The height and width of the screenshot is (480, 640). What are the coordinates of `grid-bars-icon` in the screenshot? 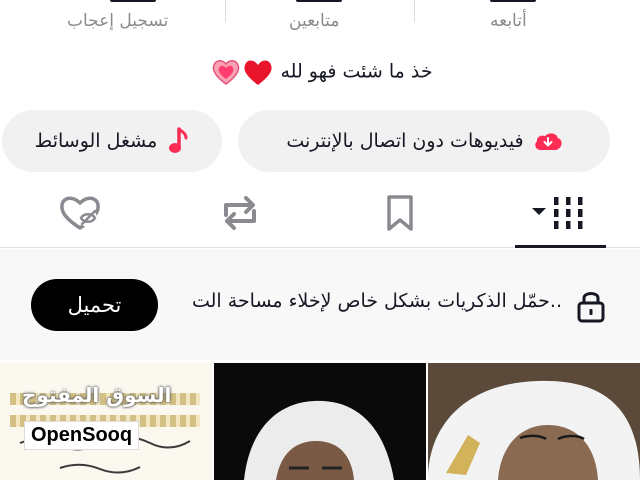 It's located at (557, 213).